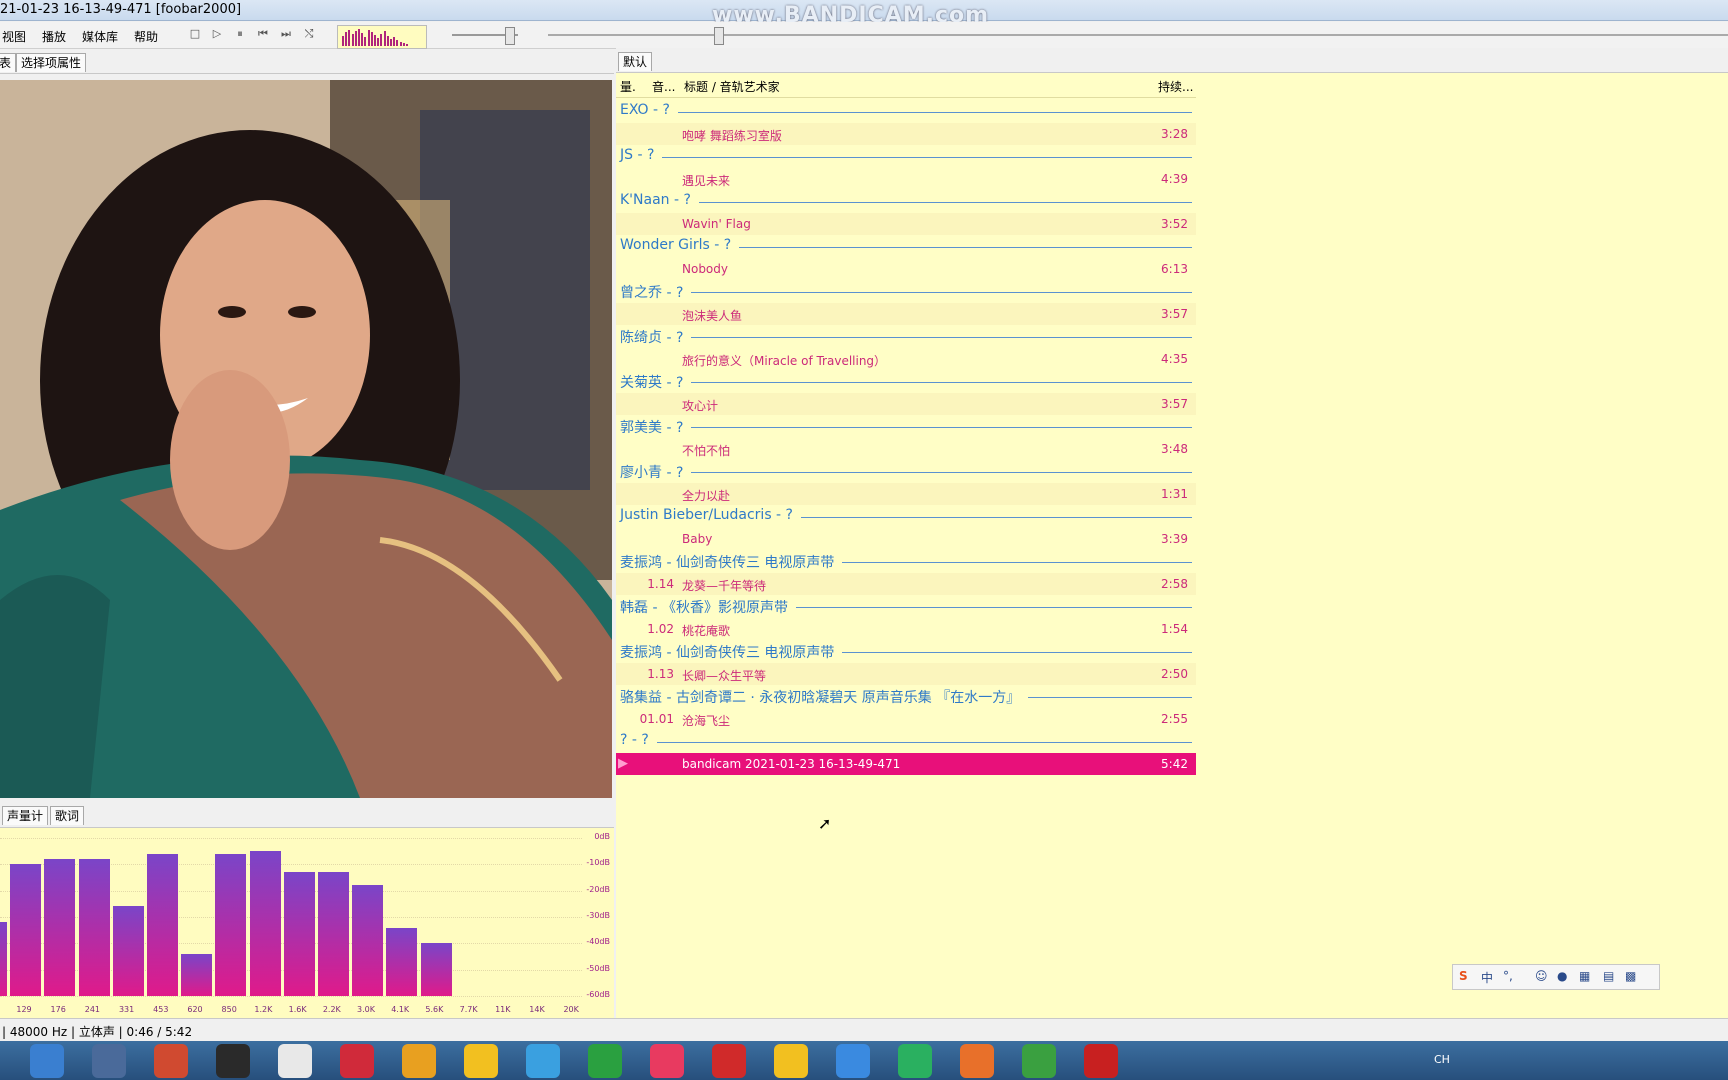 This screenshot has height=1080, width=1728. Describe the element at coordinates (906, 493) in the screenshot. I see `track-row: 全力以赴 1:31` at that location.